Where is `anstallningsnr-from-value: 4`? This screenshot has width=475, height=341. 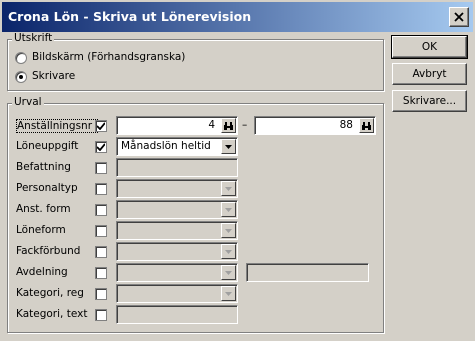
anstallningsnr-from-value: 4 is located at coordinates (211, 125).